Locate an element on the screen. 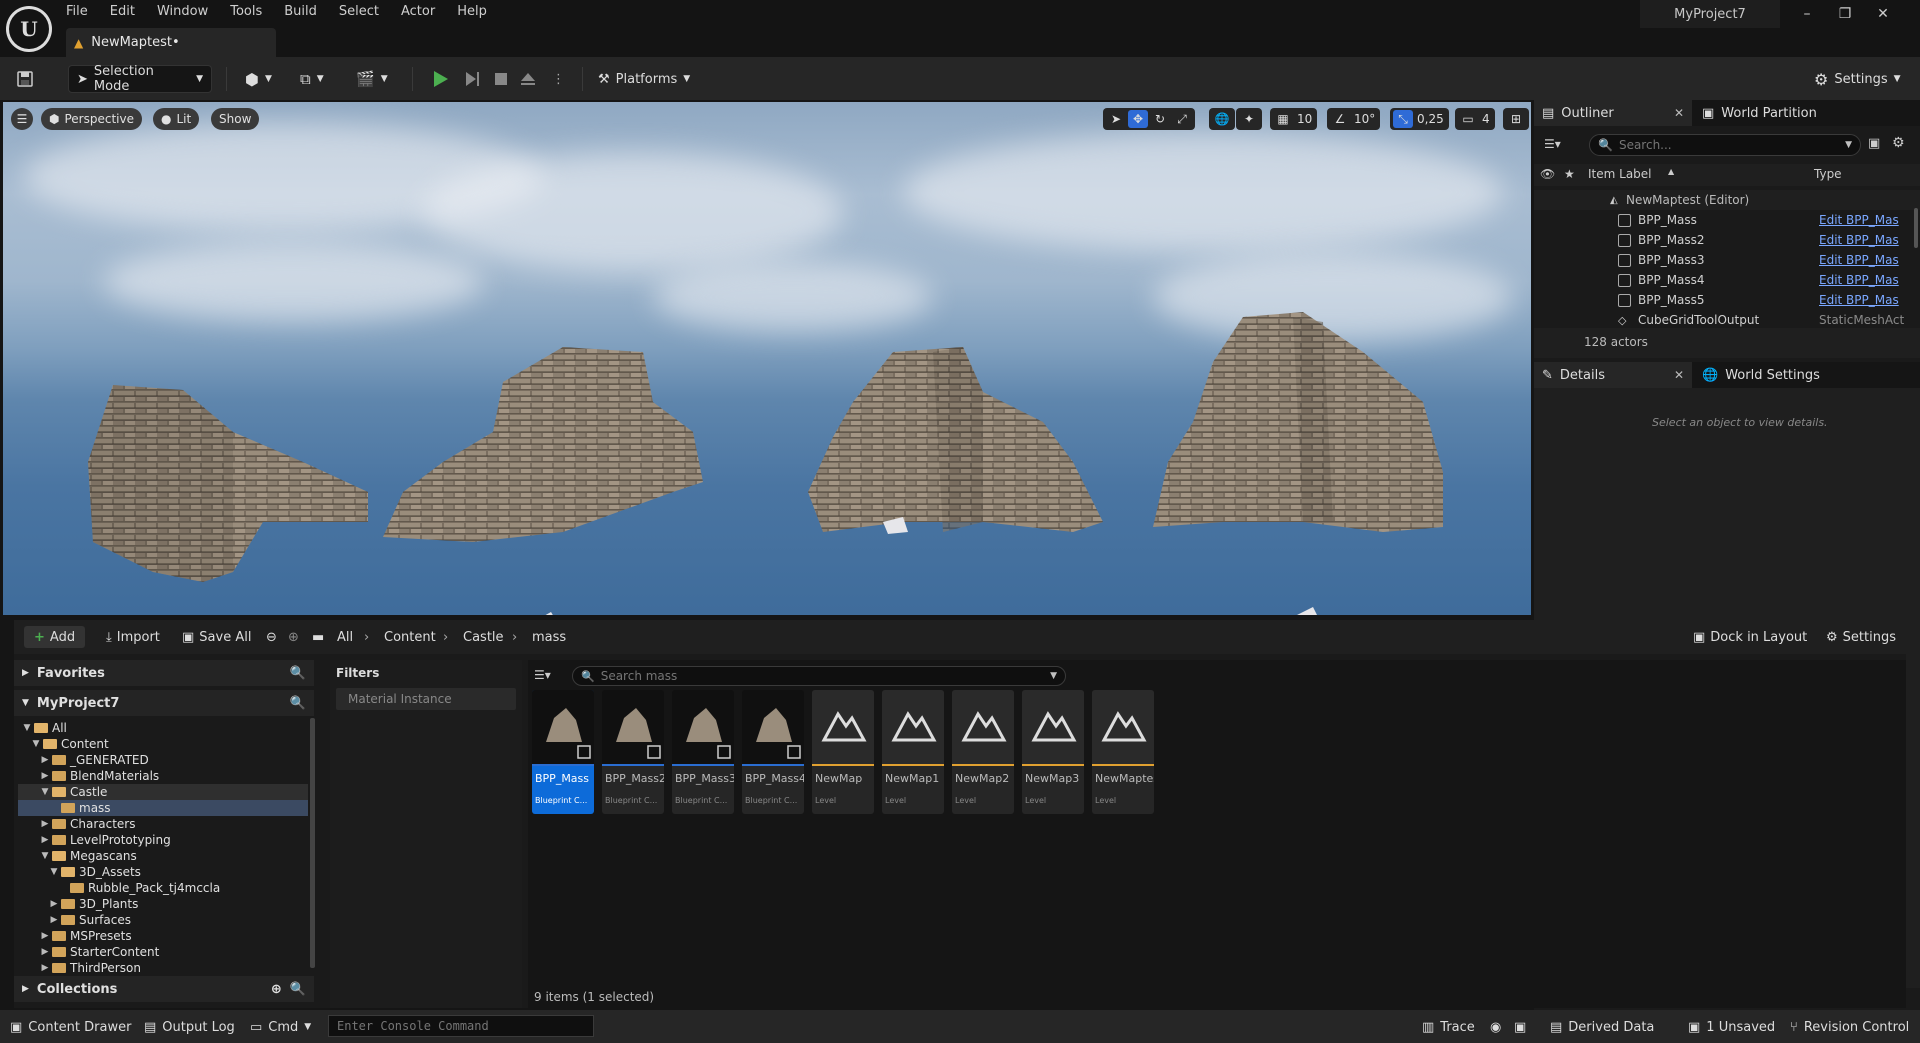 This screenshot has width=1920, height=1043. unreal-logo-icon: U is located at coordinates (29, 29).